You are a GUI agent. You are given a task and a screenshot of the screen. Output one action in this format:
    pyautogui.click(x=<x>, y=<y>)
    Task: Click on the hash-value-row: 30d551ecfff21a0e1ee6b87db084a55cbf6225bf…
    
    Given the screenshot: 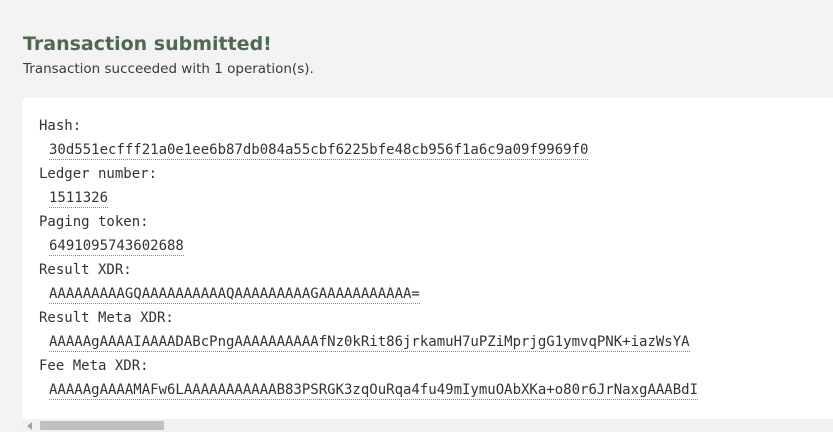 What is the action you would take?
    pyautogui.click(x=368, y=150)
    